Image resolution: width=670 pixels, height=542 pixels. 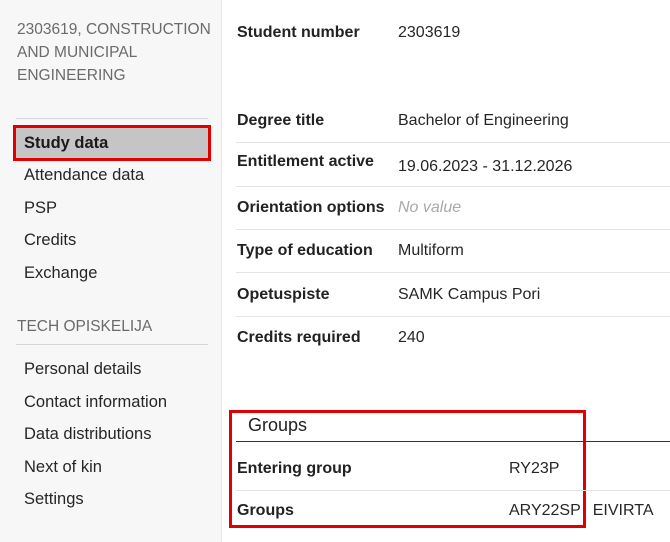 What do you see at coordinates (112, 402) in the screenshot?
I see `sidebar-item-contact-information: Contact information` at bounding box center [112, 402].